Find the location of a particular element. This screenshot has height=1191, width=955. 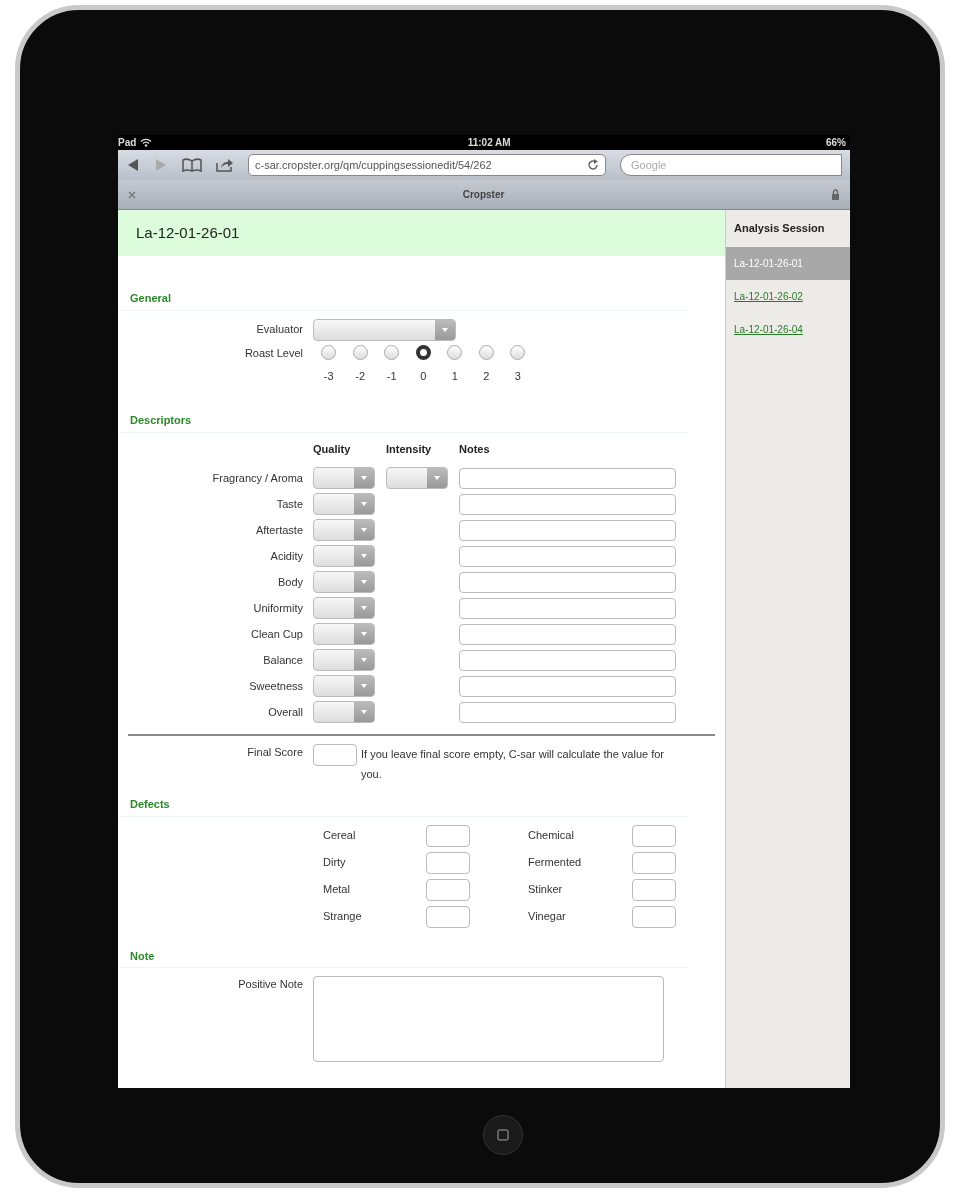

session-title: La-12-01-26-01 is located at coordinates (421, 233).